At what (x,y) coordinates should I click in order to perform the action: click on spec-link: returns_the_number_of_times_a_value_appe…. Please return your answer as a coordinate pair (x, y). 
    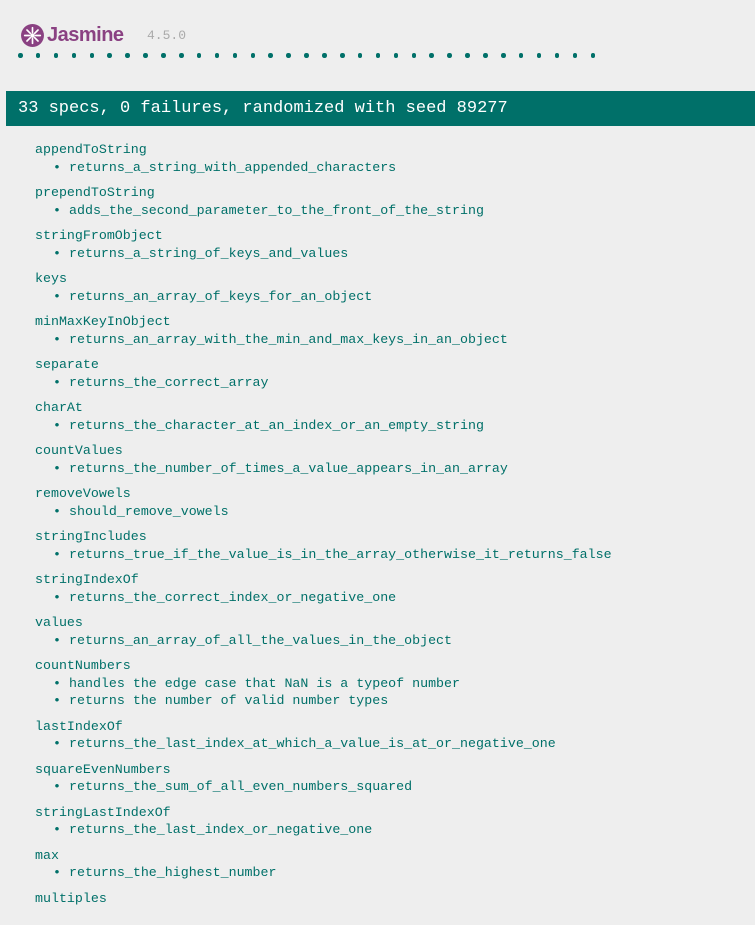
    Looking at the image, I should click on (288, 468).